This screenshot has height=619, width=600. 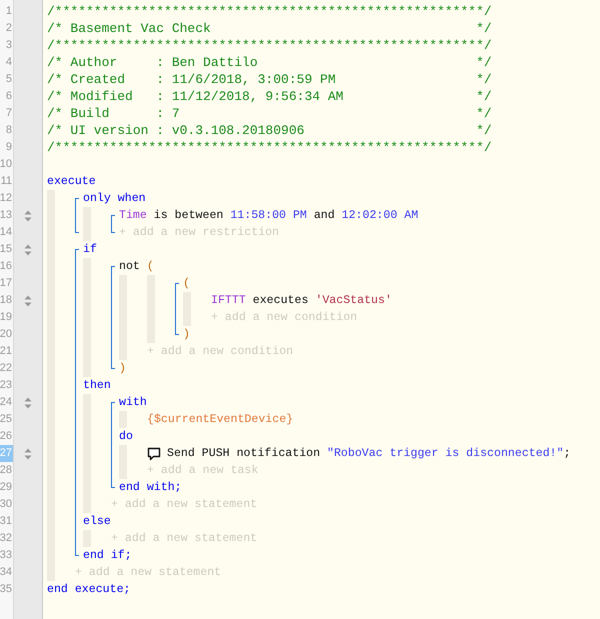 I want to click on keyword: end with;, so click(x=150, y=488).